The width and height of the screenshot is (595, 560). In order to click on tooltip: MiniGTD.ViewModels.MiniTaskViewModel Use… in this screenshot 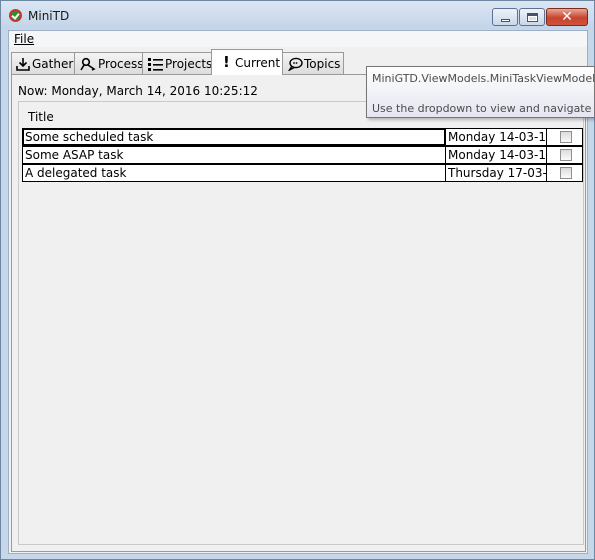, I will do `click(480, 92)`.